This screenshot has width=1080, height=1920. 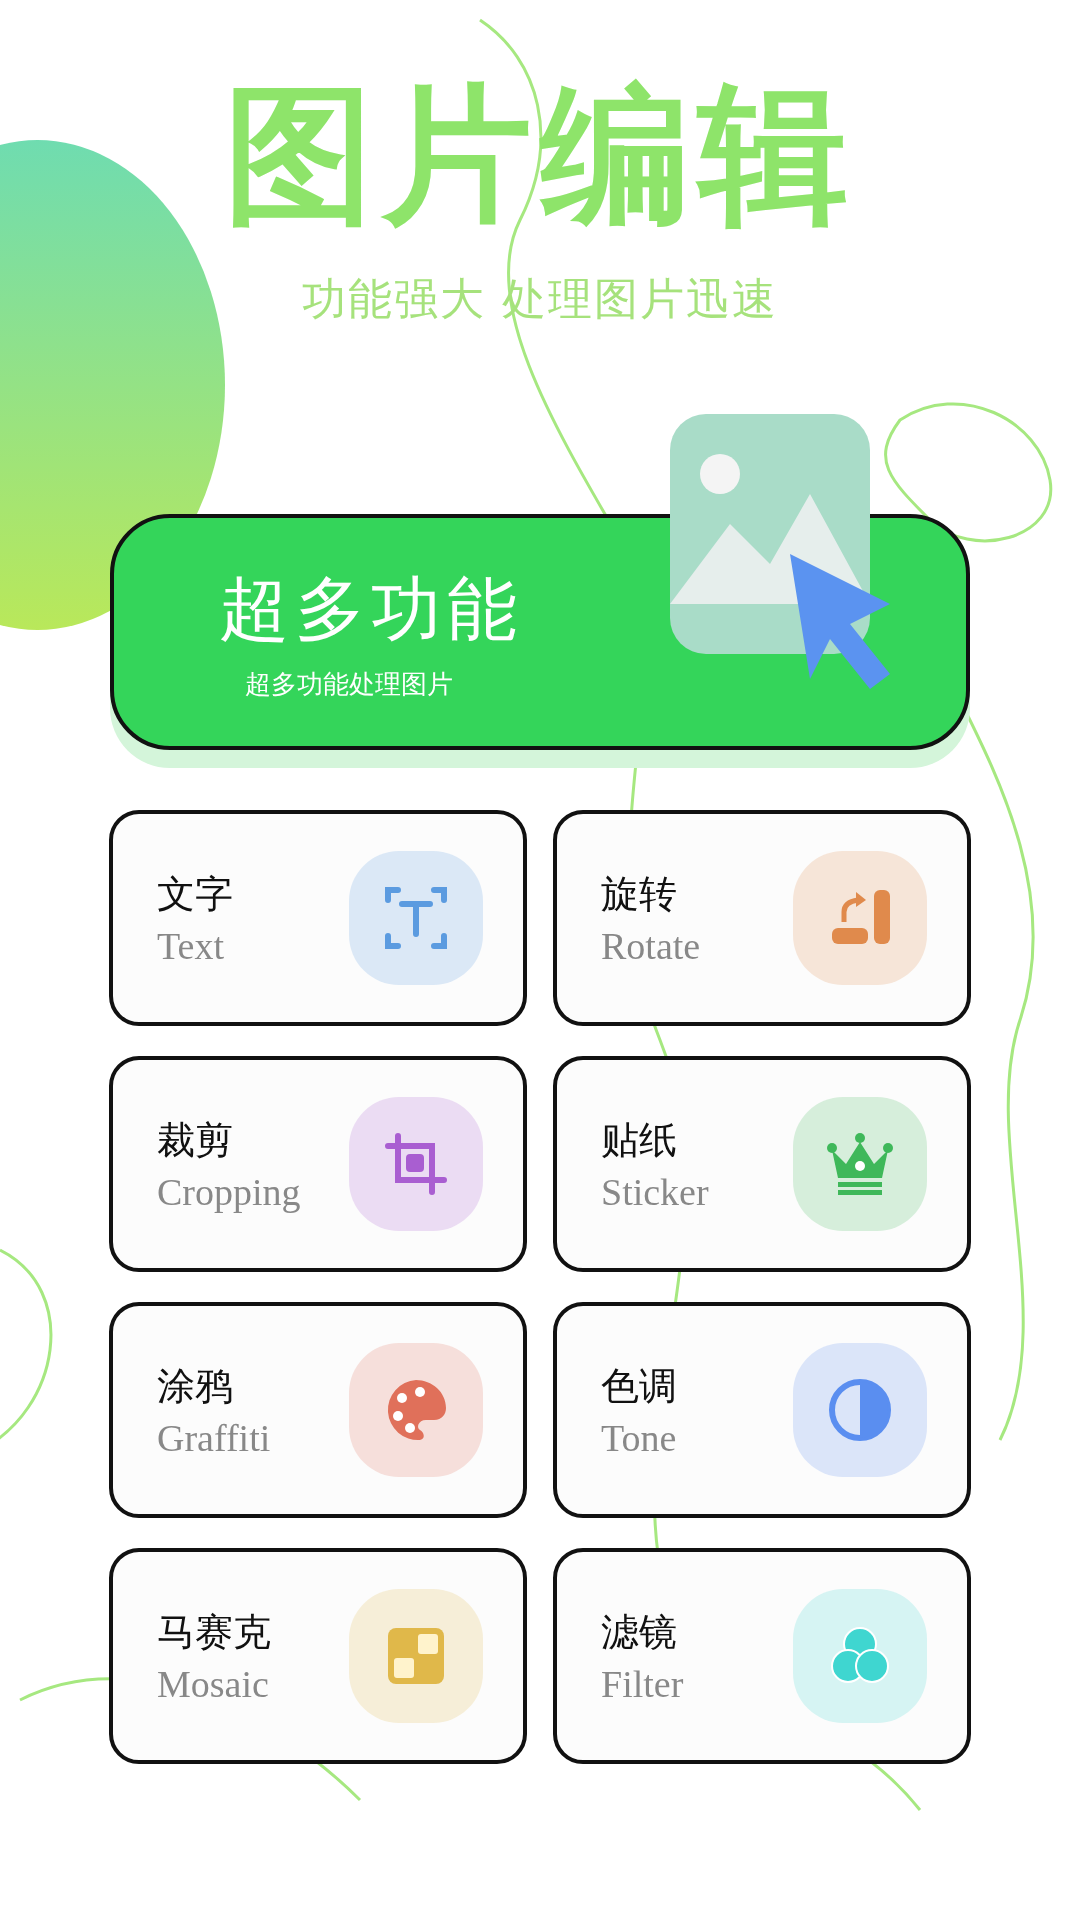 What do you see at coordinates (762, 918) in the screenshot?
I see `tool-card: 旋转 Rotate` at bounding box center [762, 918].